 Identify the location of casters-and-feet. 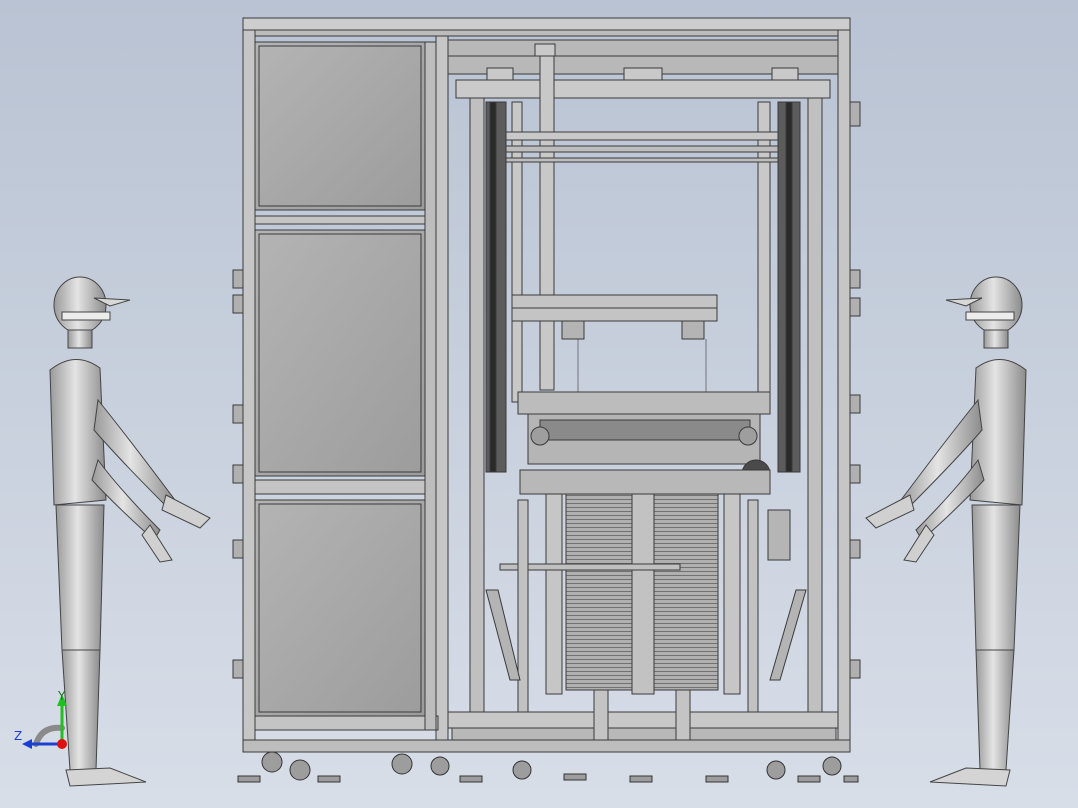
(548, 767).